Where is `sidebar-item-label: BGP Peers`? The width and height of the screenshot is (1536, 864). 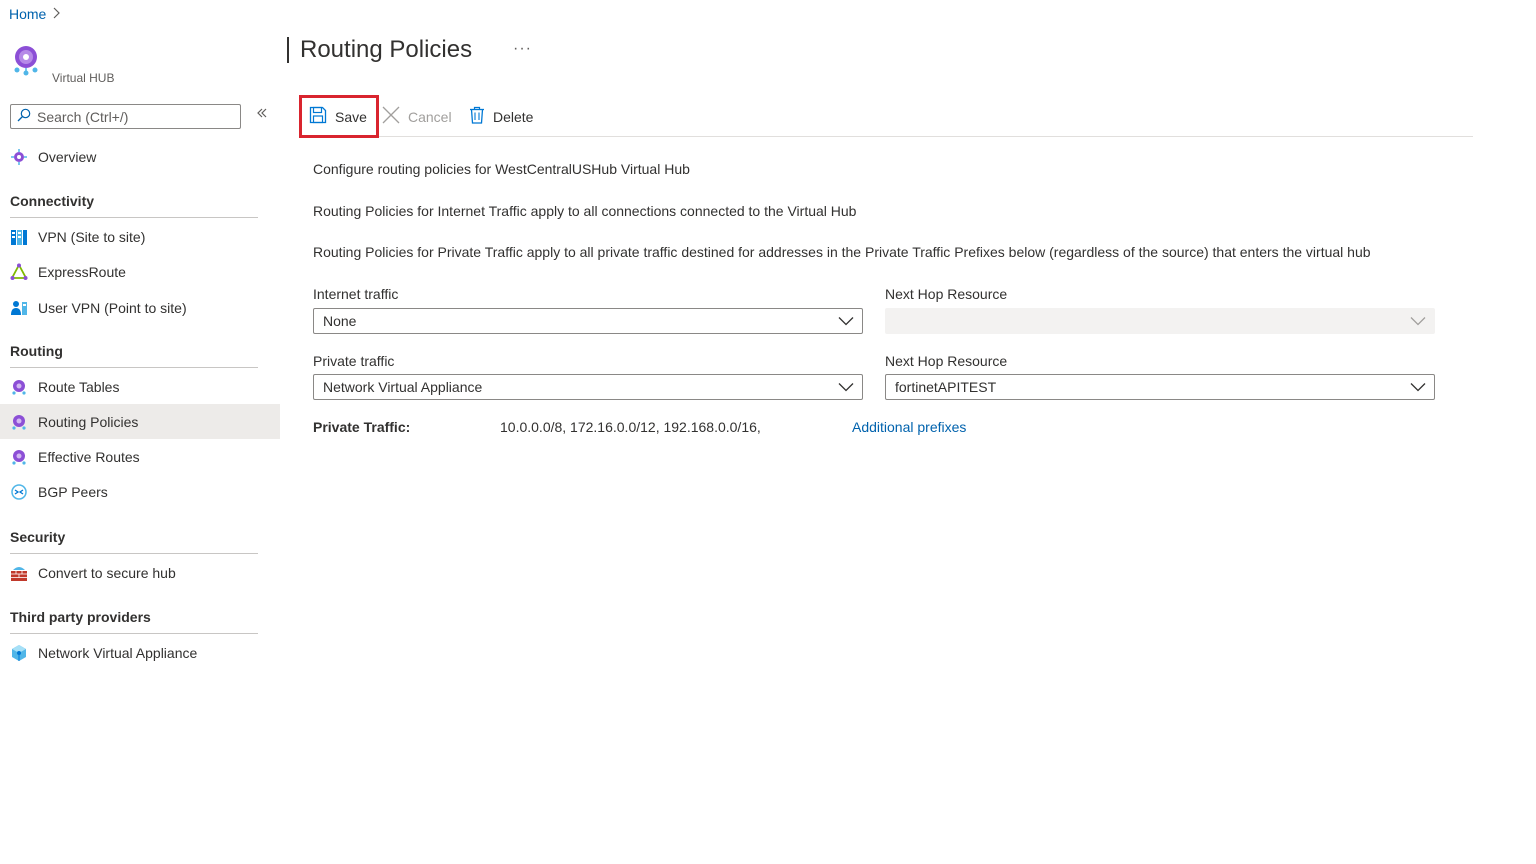
sidebar-item-label: BGP Peers is located at coordinates (73, 491).